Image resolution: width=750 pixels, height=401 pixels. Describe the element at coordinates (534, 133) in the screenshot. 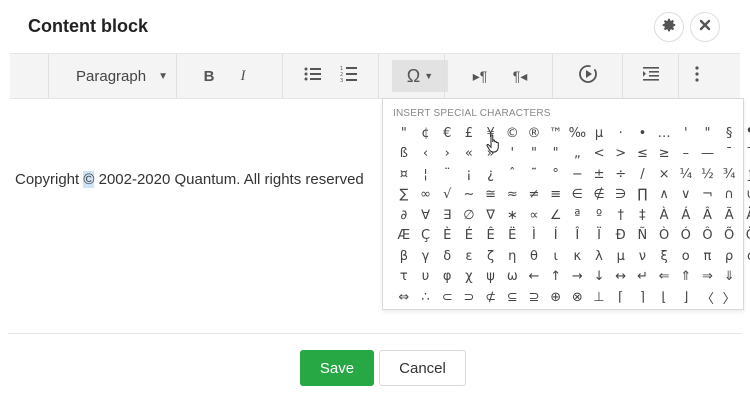

I see `special-character-cell: ®` at that location.